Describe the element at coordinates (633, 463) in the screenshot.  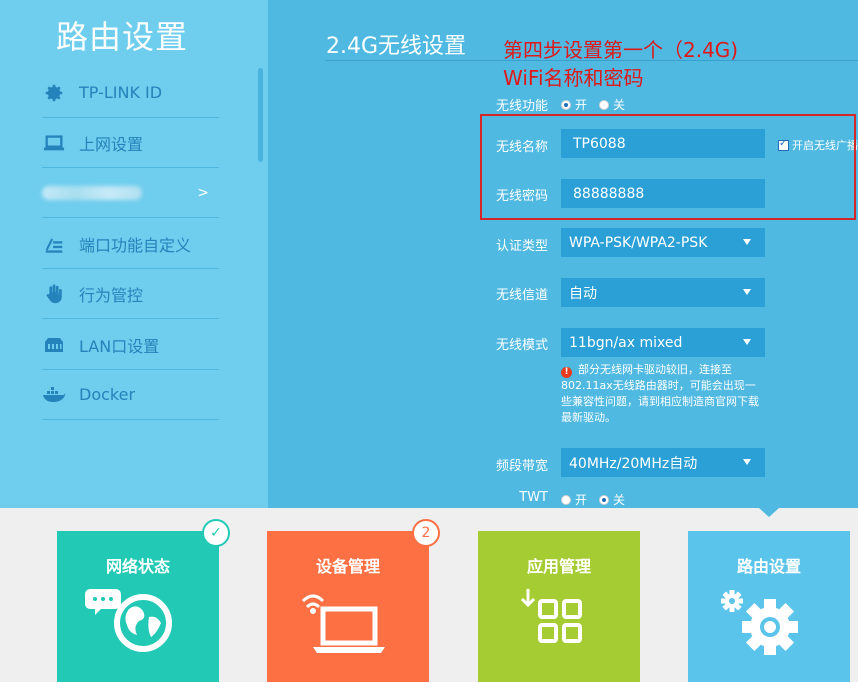
I see `select-value: 40MHz/20MHz自动` at that location.